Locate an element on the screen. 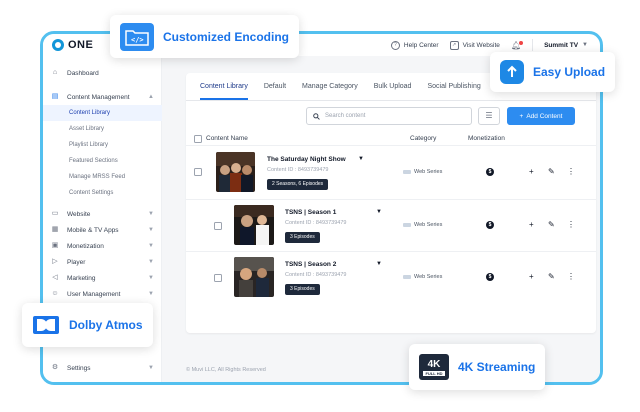  footer-copyright: © Muvi LLC, All Rights Reserved is located at coordinates (226, 370).